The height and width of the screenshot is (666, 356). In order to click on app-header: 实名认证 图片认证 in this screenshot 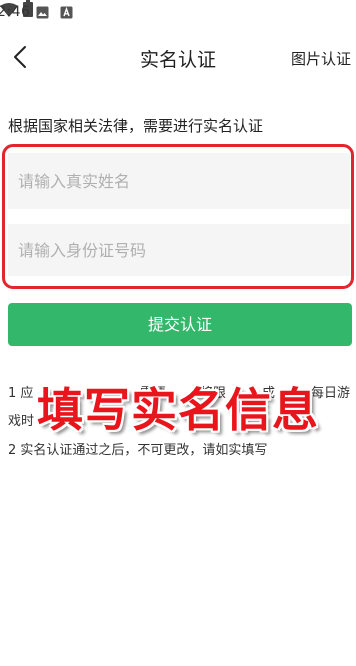, I will do `click(178, 57)`.